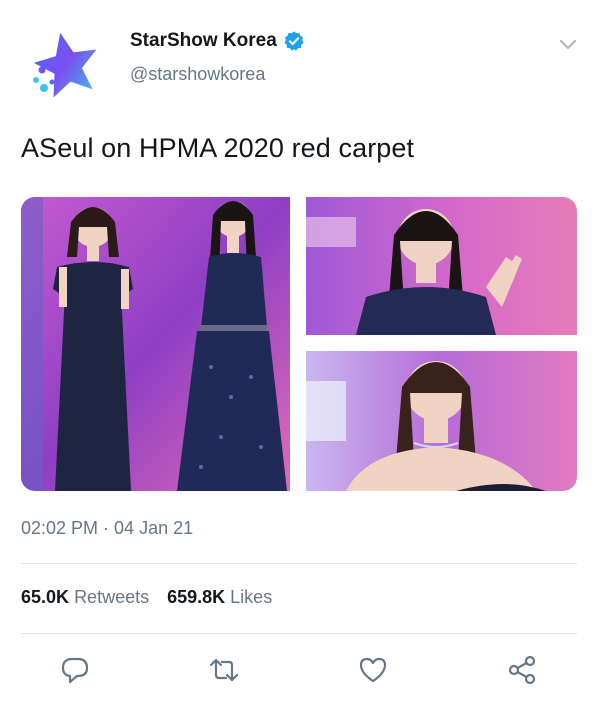 The width and height of the screenshot is (597, 720). I want to click on photo-closeup, so click(441, 421).